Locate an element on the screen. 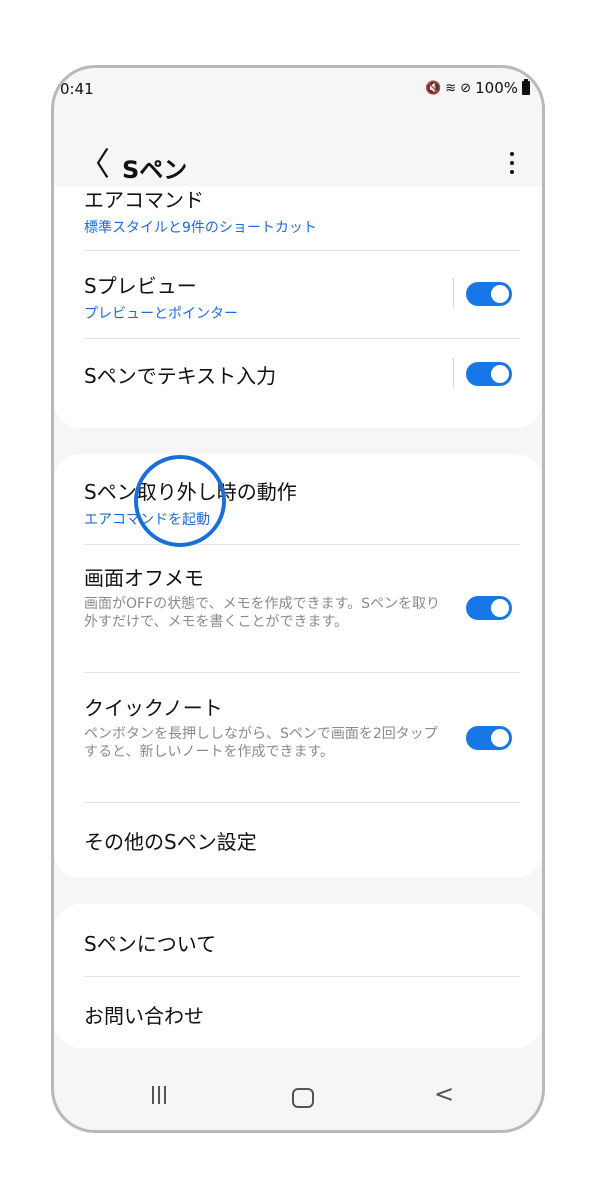  s-preview-toggle is located at coordinates (489, 294).